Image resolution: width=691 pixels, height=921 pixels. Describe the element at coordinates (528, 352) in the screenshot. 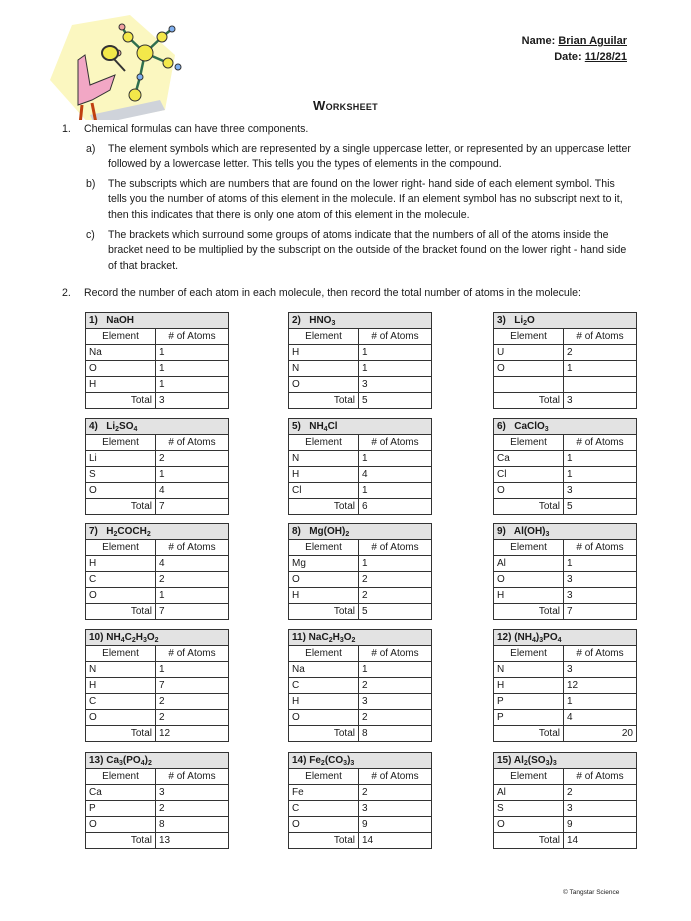

I see `element-cell: U` at that location.